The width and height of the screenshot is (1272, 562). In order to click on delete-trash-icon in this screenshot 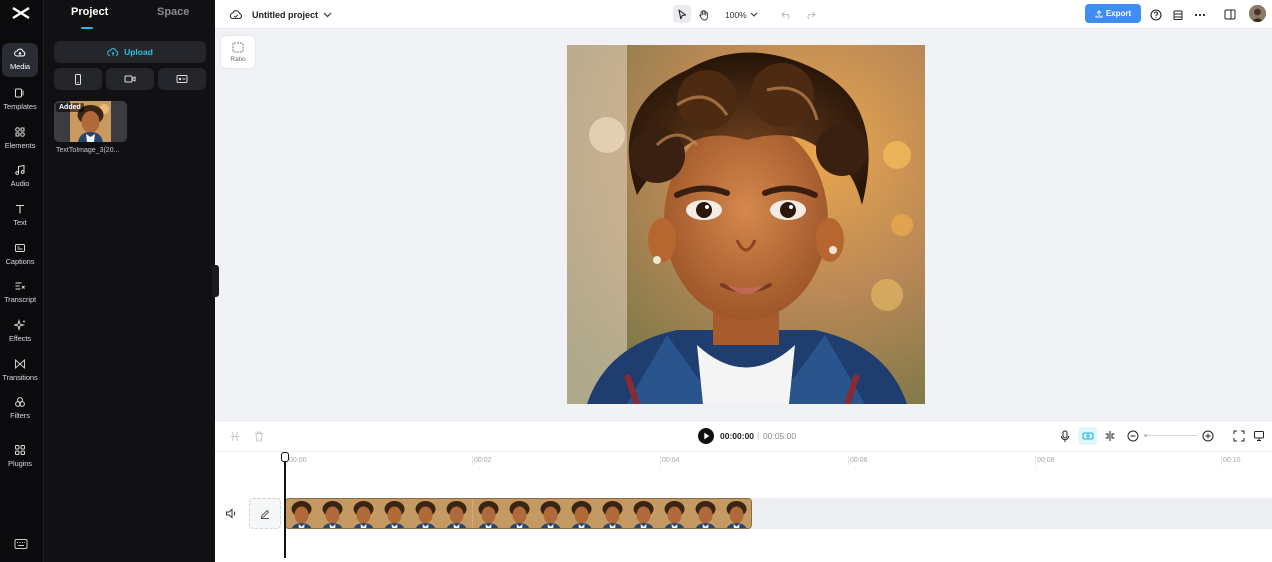, I will do `click(259, 436)`.